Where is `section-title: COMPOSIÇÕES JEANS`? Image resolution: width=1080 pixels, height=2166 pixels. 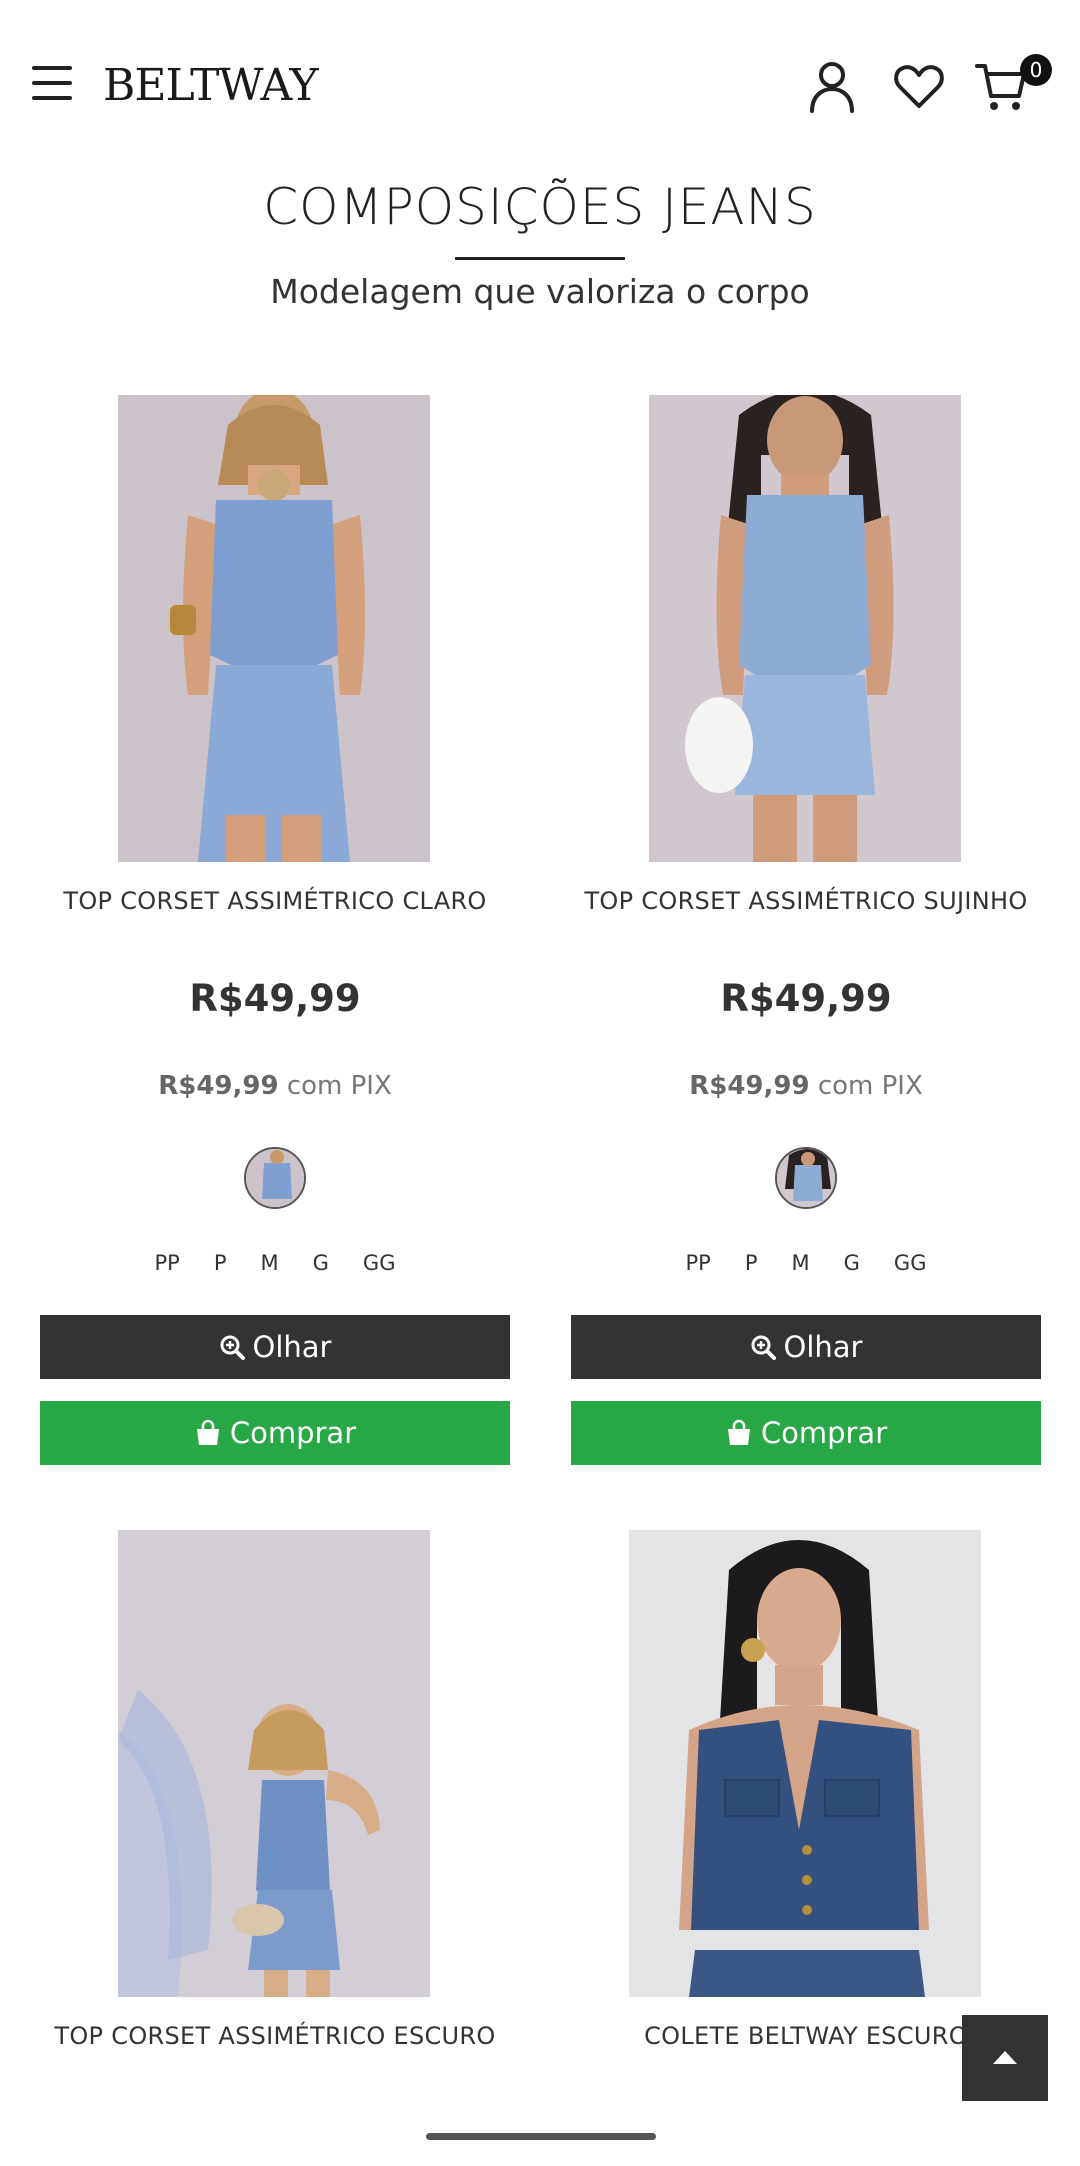
section-title: COMPOSIÇÕES JEANS is located at coordinates (540, 207).